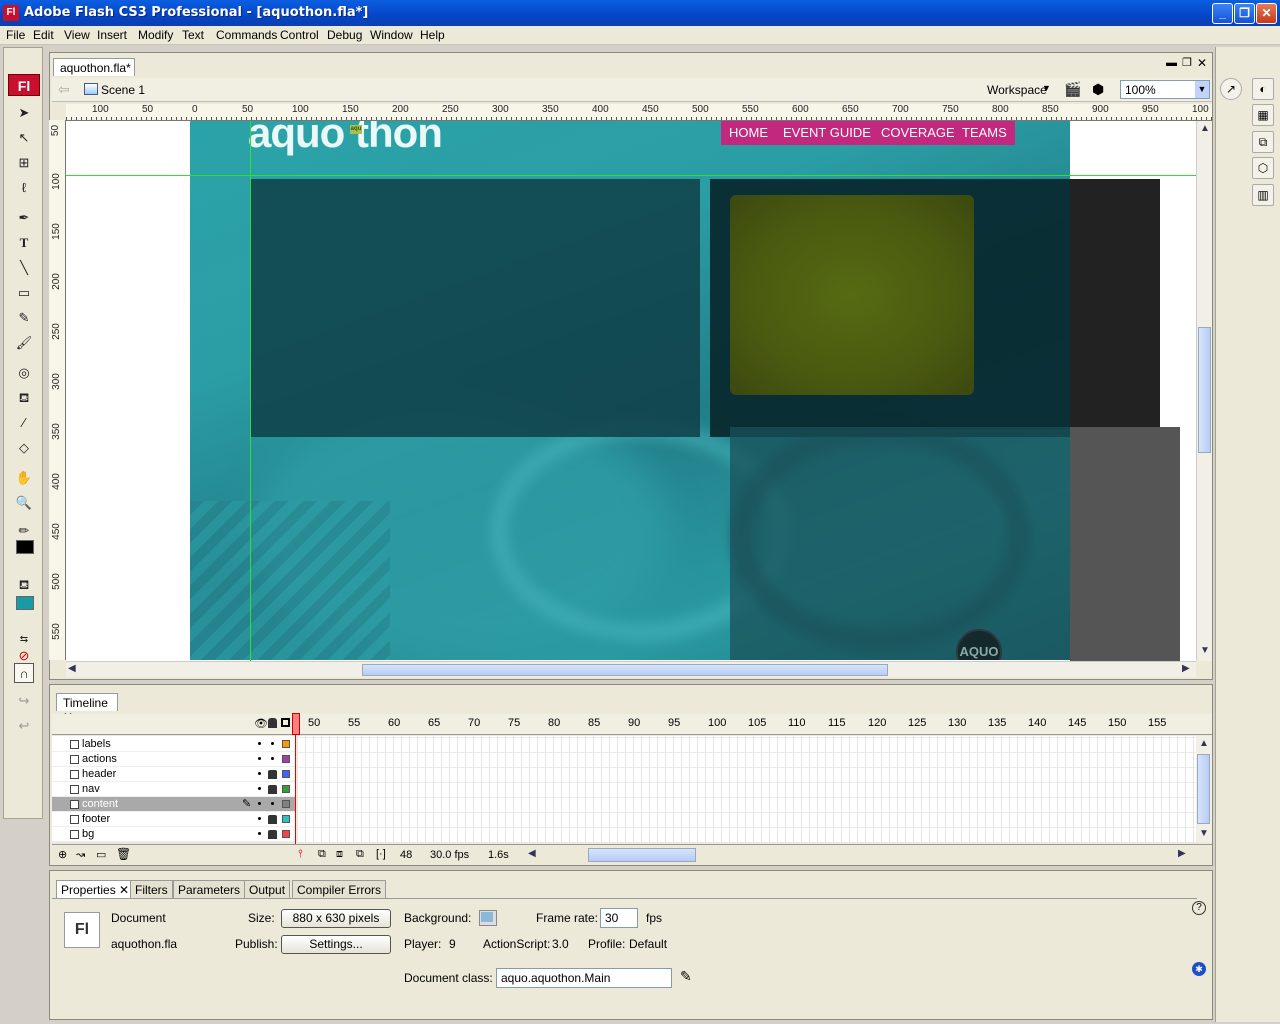 The image size is (1280, 1024). Describe the element at coordinates (24, 318) in the screenshot. I see `pencil-tool-icon: ✎` at that location.